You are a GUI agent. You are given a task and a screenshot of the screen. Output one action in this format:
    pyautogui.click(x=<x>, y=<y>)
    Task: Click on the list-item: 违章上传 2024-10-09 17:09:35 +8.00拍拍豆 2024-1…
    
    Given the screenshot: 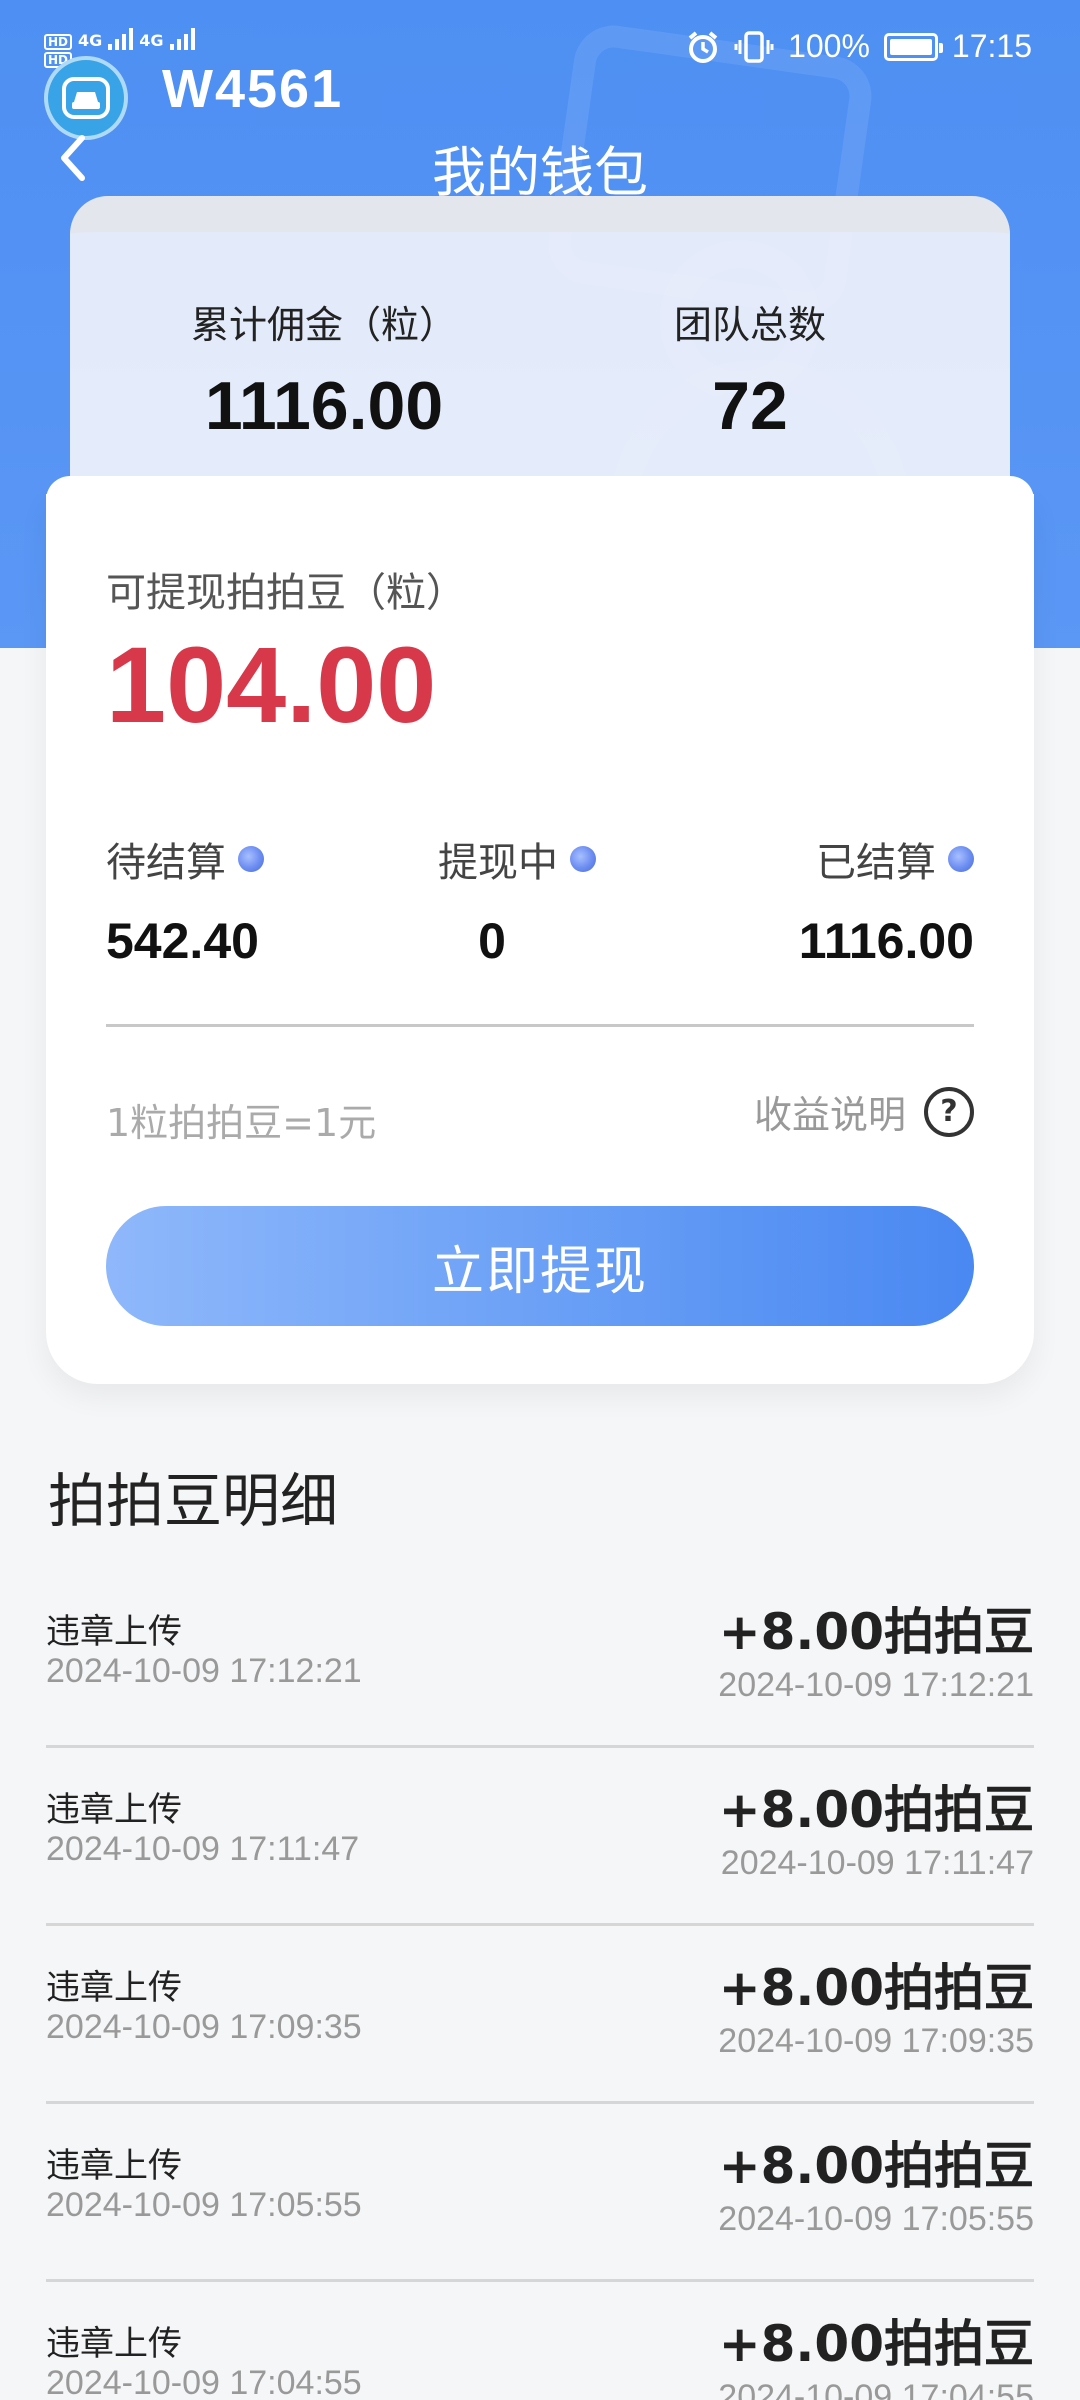 What is the action you would take?
    pyautogui.click(x=540, y=2015)
    